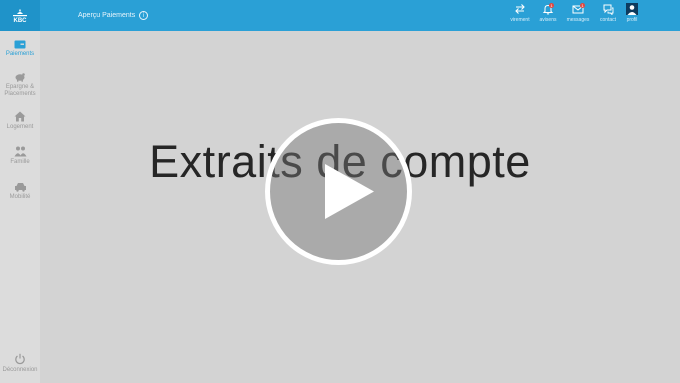 This screenshot has width=680, height=383. I want to click on play-icon, so click(349, 191).